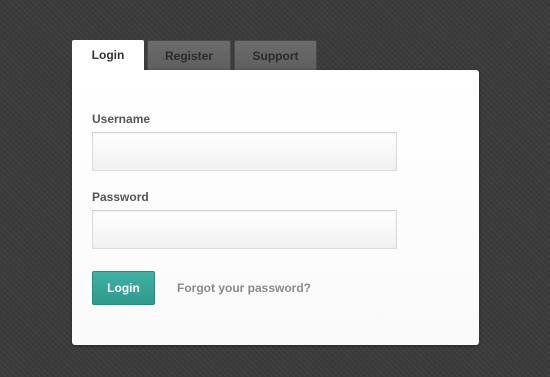  I want to click on tab-login: Login, so click(108, 55).